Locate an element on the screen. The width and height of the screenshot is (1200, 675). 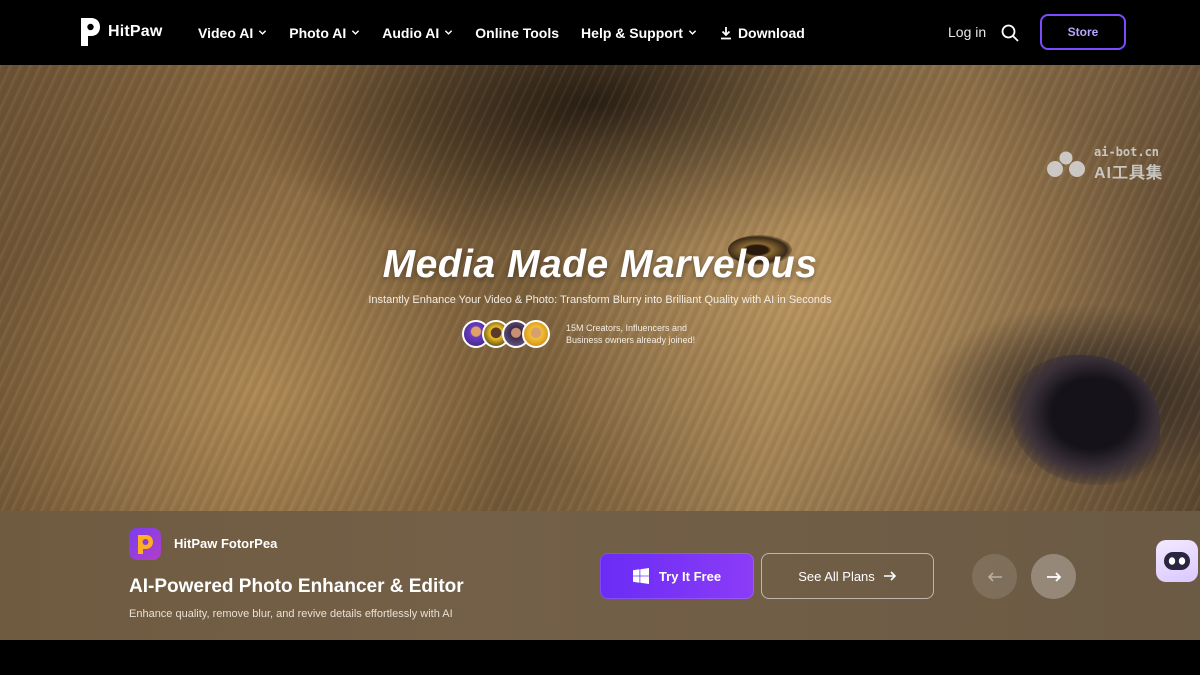
watermark-logo-icon is located at coordinates (1066, 164).